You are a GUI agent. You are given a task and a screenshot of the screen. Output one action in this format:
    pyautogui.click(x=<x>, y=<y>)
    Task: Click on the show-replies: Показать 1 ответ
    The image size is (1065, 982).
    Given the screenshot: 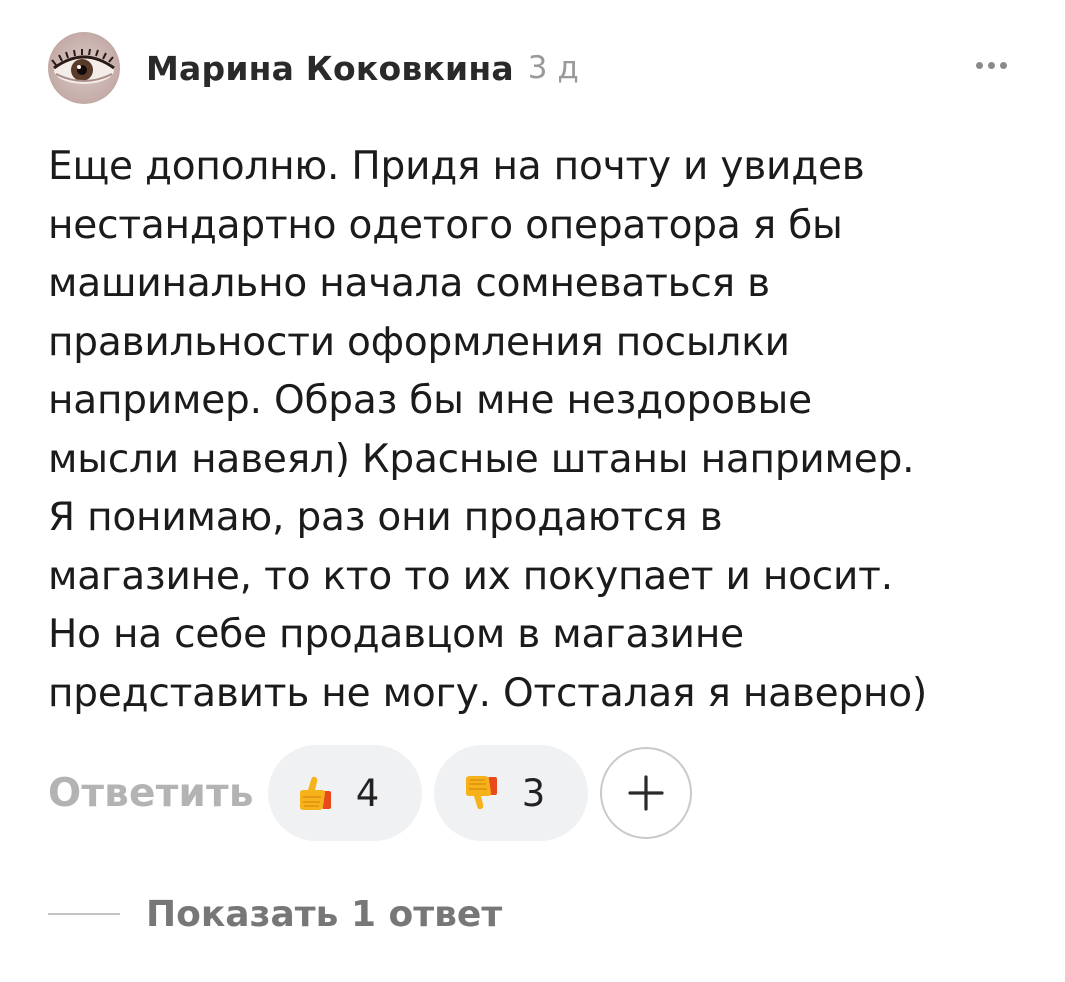 What is the action you would take?
    pyautogui.click(x=275, y=914)
    